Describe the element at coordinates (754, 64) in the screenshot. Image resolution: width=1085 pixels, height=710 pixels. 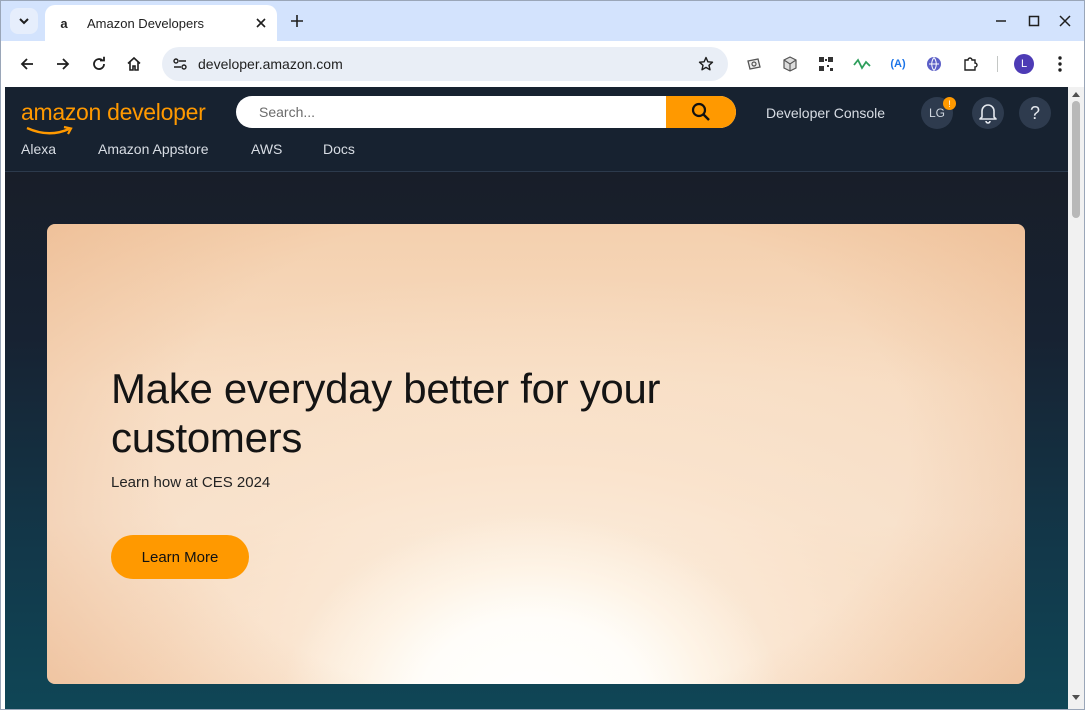
I see `camera-extension-icon` at that location.